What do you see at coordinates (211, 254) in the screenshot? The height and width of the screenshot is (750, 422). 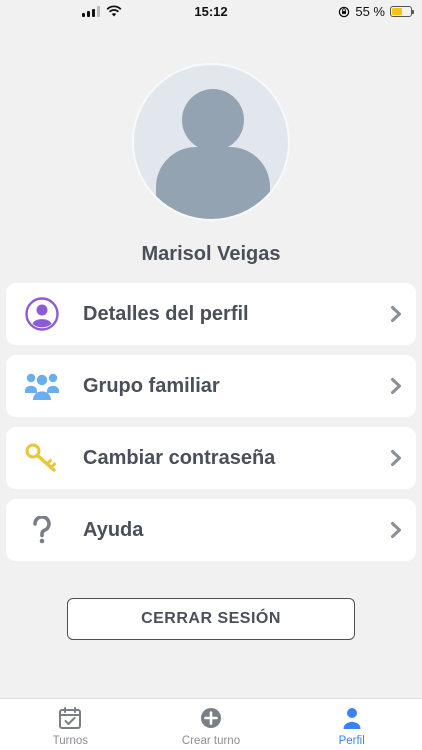 I see `user-name: Marisol Veigas` at bounding box center [211, 254].